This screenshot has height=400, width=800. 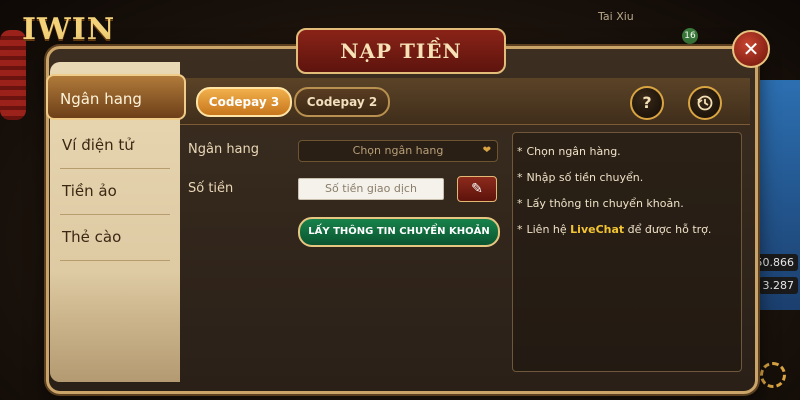 I want to click on sidebar-landscape-decoration, so click(x=115, y=327).